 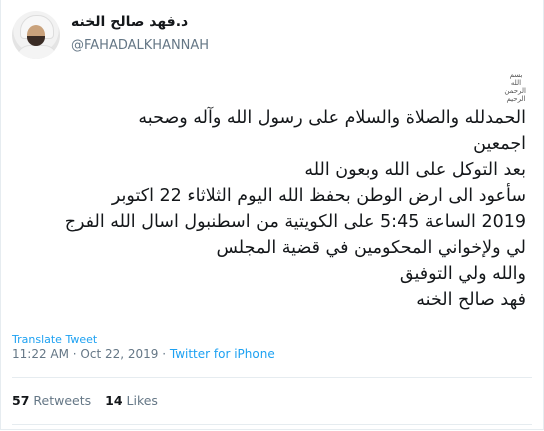 I want to click on retweets-stat: 57 Retweets, so click(x=51, y=400).